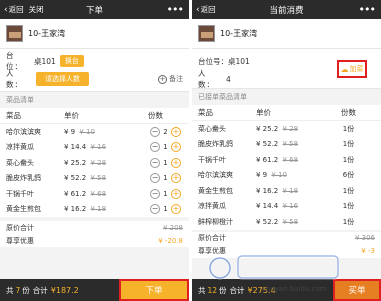 This screenshot has width=381, height=301. I want to click on back-label: 返回, so click(16, 9).